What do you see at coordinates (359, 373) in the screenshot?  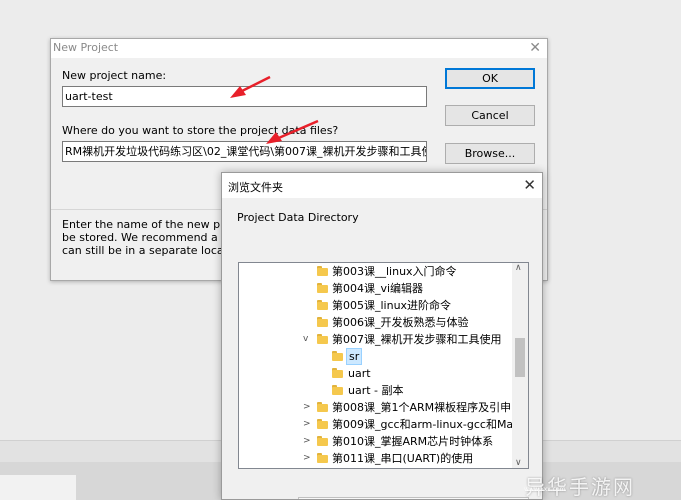 I see `tree-item-label: uart` at bounding box center [359, 373].